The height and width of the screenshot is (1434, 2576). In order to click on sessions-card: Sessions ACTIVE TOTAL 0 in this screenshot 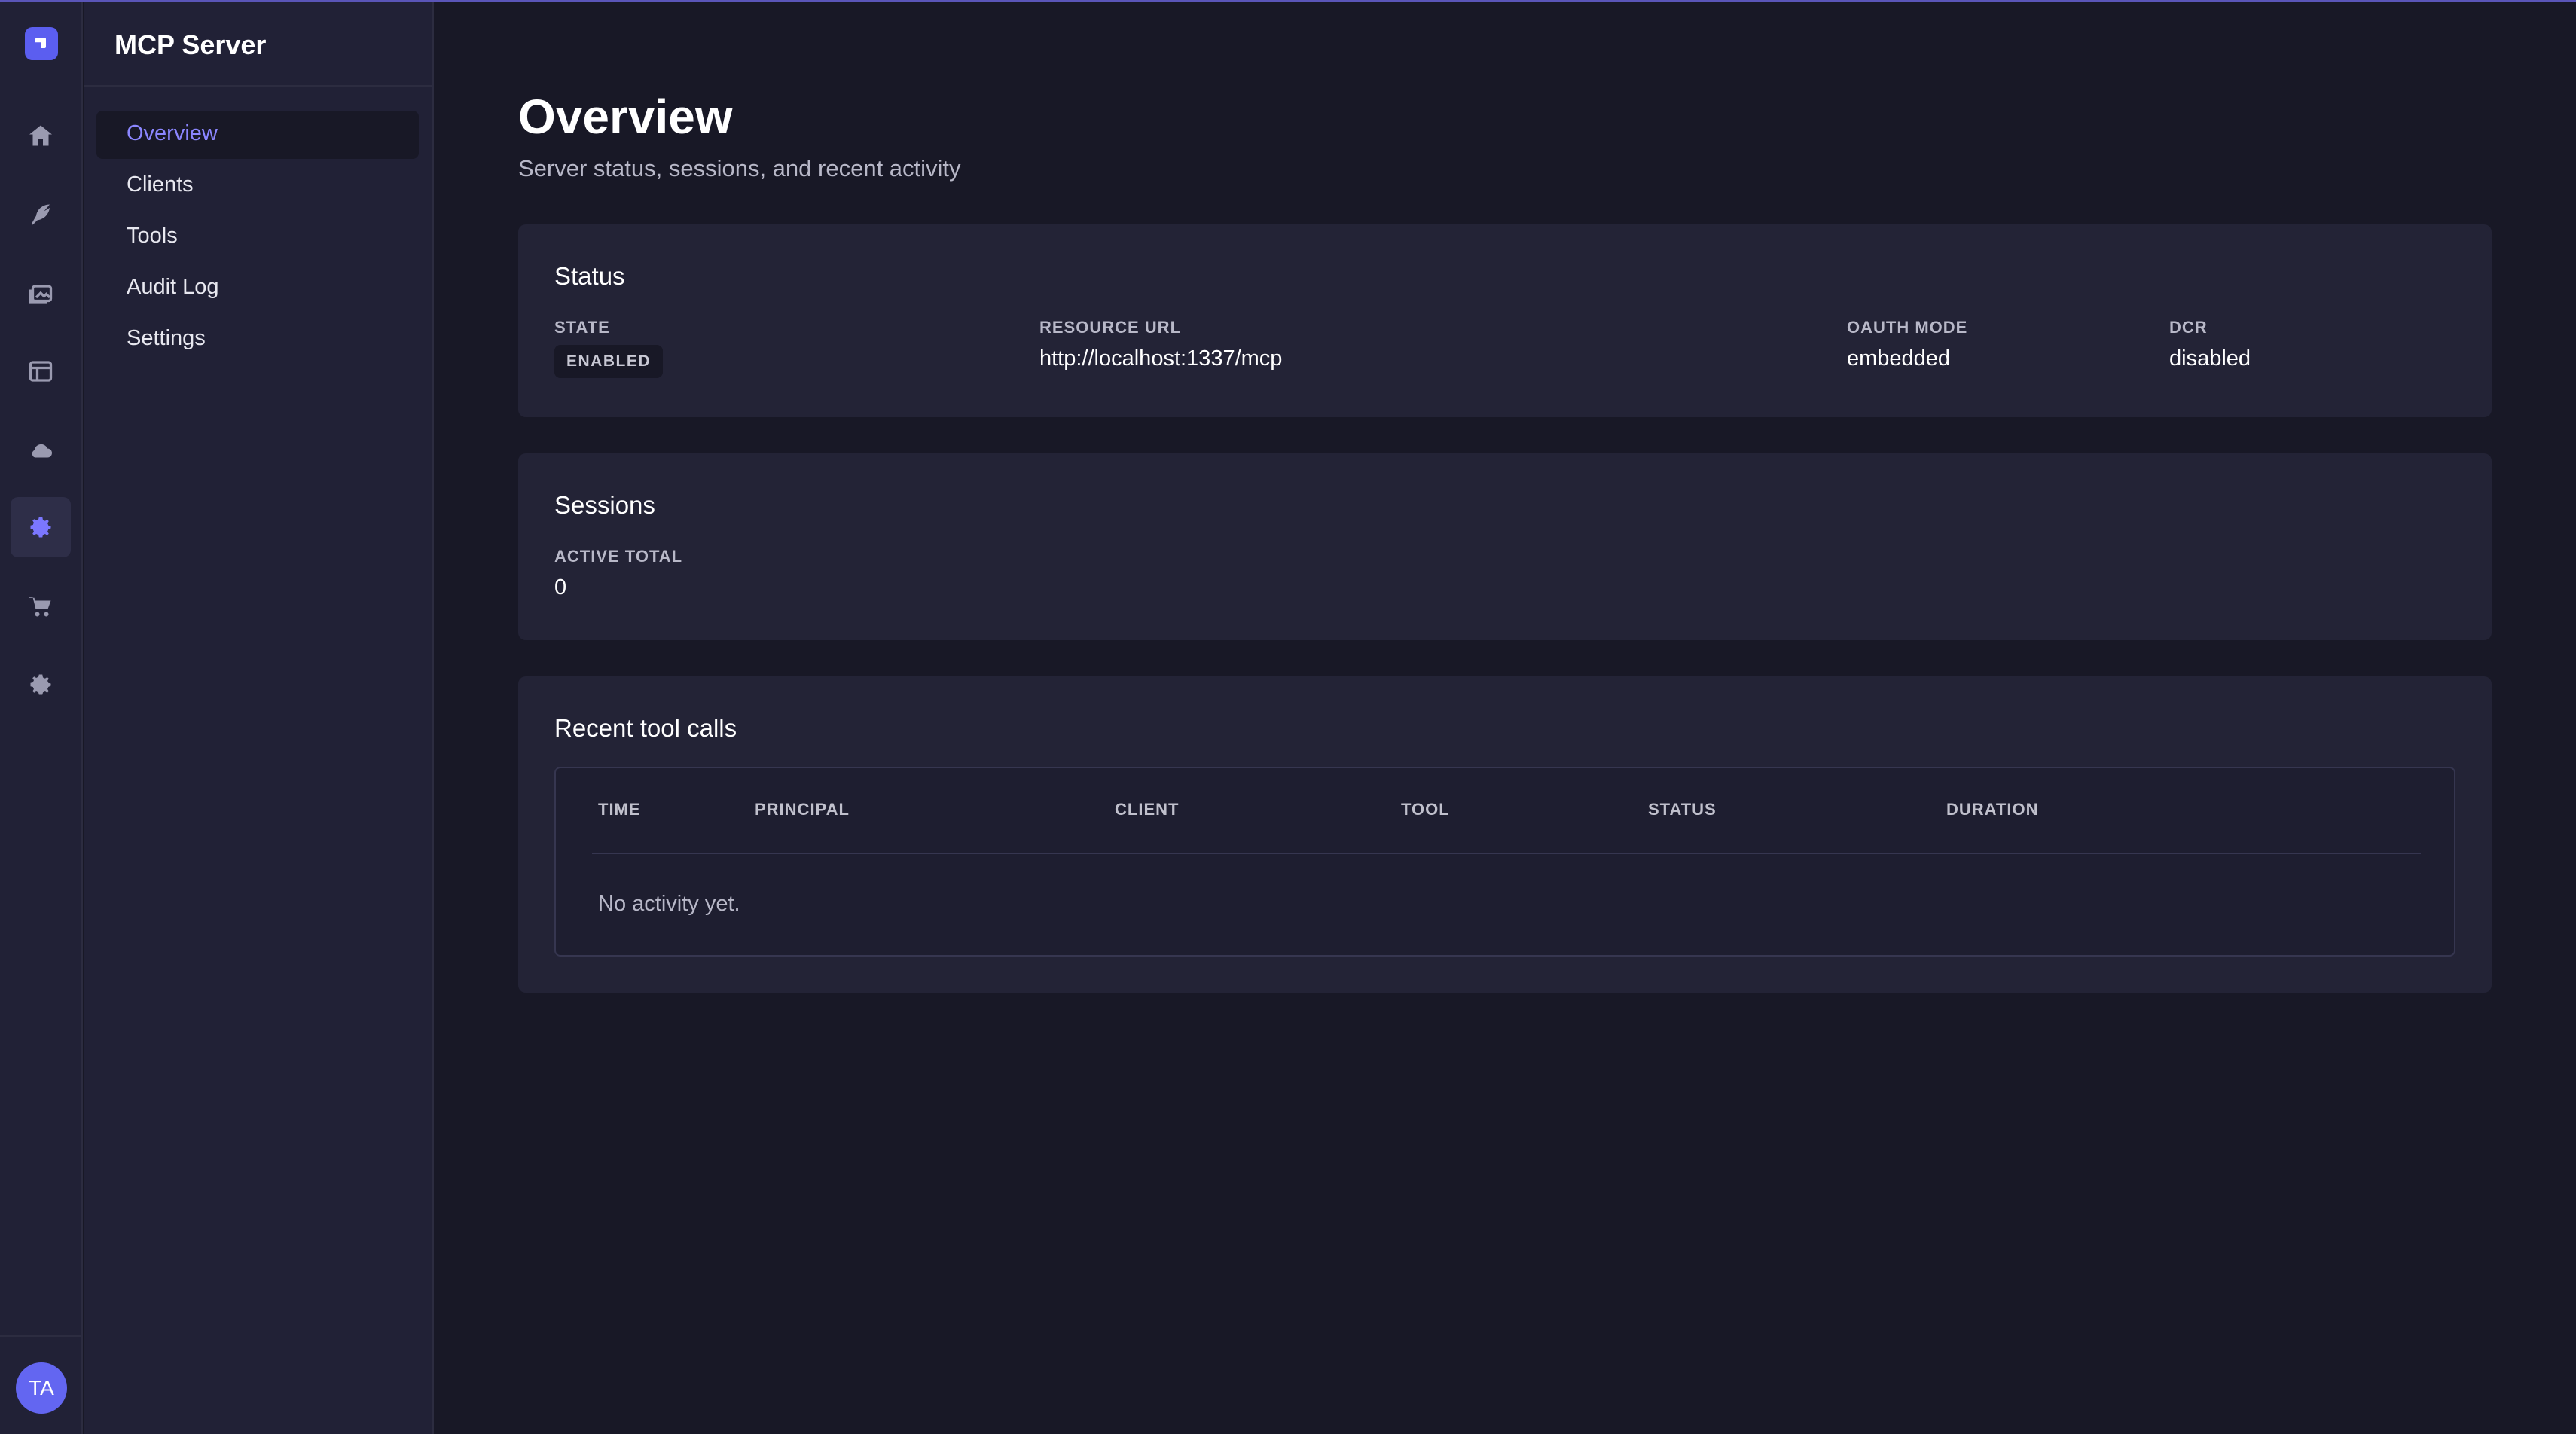, I will do `click(1505, 546)`.